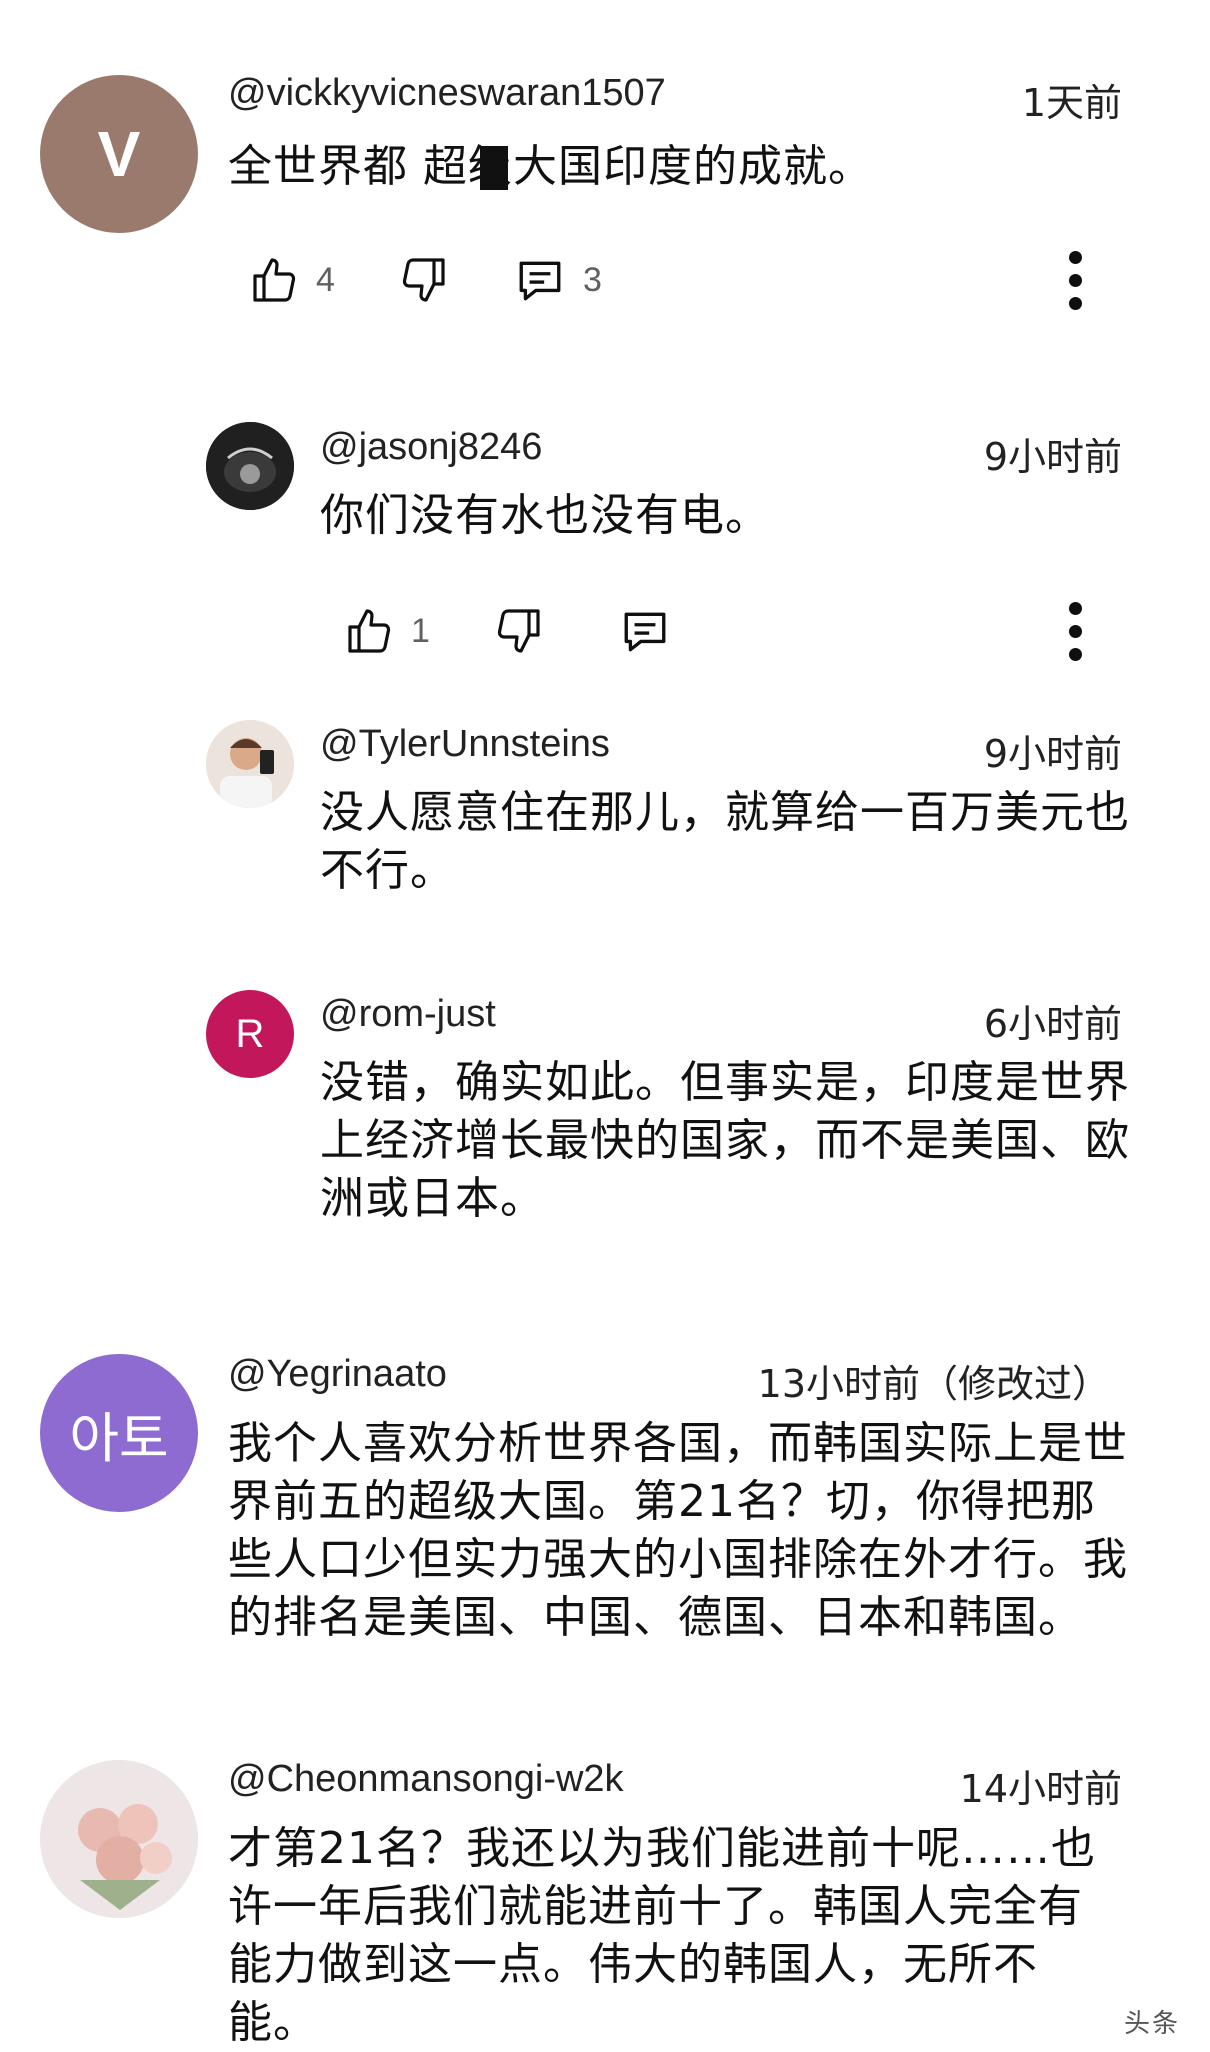  What do you see at coordinates (725, 841) in the screenshot?
I see `comment-text: 没人愿意住在那儿，就算给一百万美元也不行。` at bounding box center [725, 841].